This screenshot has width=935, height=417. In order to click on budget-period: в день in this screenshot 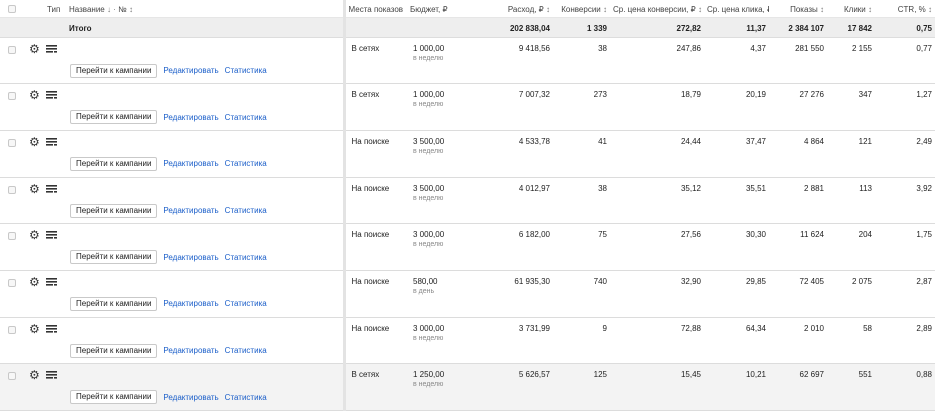, I will do `click(424, 291)`.